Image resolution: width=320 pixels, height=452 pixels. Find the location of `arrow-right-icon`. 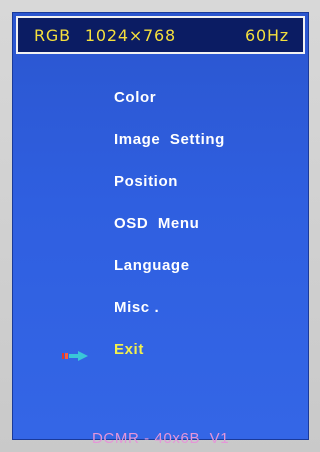

arrow-right-icon is located at coordinates (75, 356).